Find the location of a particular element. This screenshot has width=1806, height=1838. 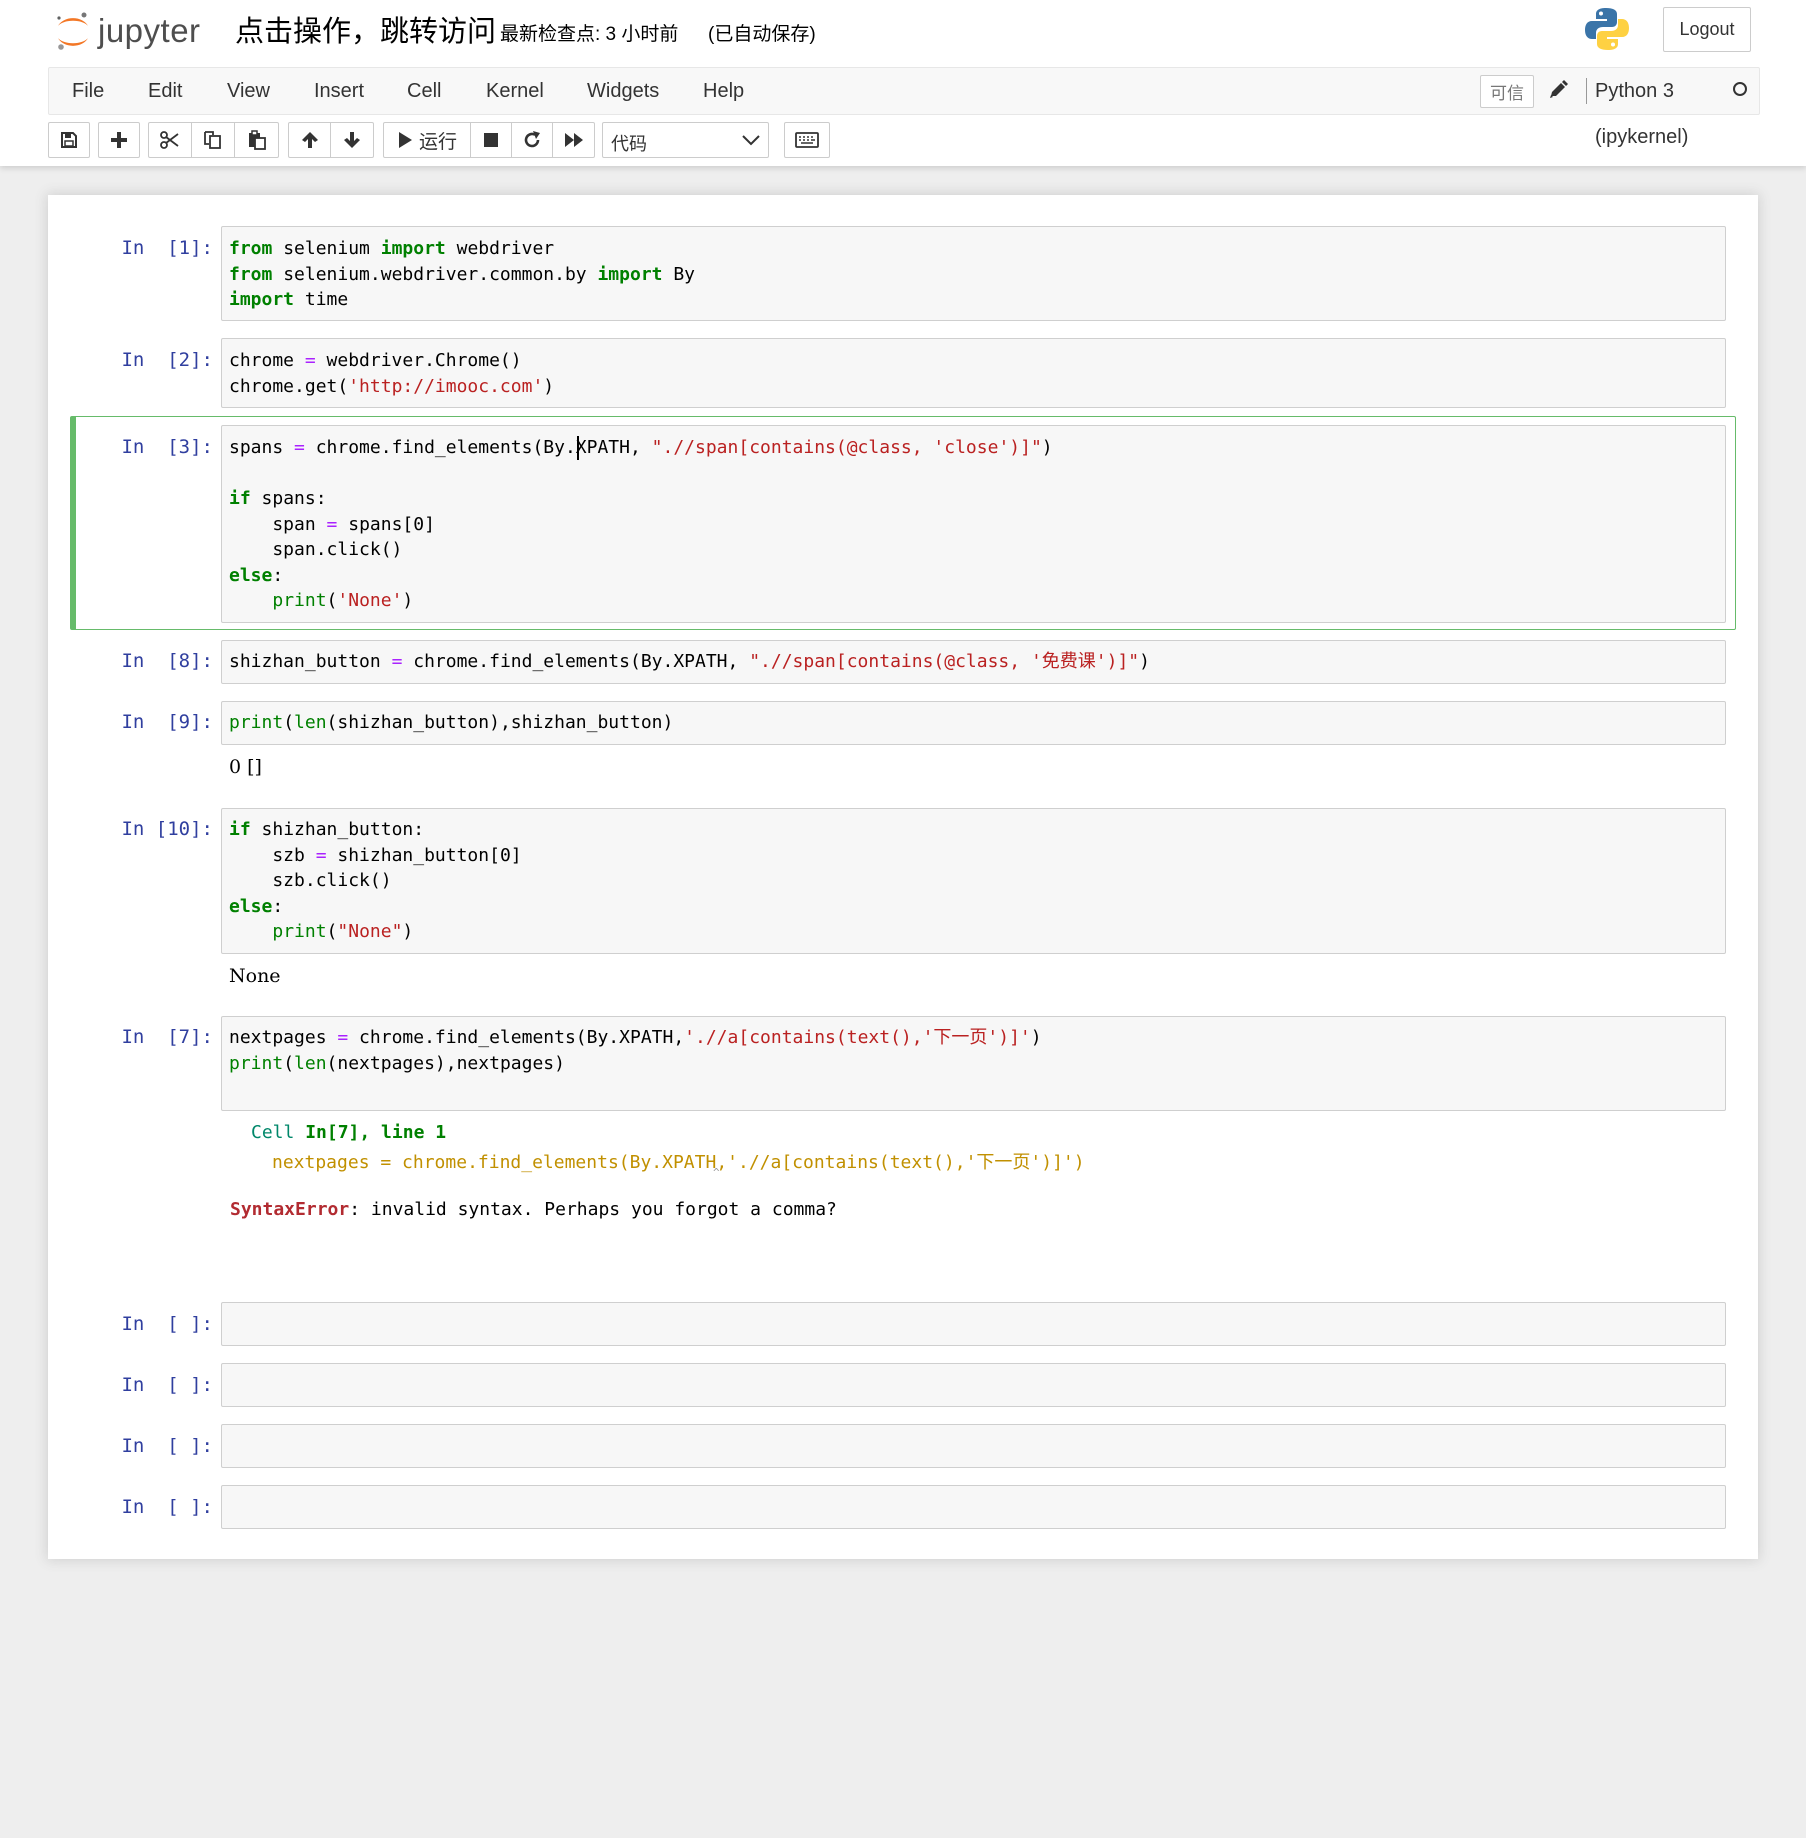

keyboard-icon is located at coordinates (807, 140).